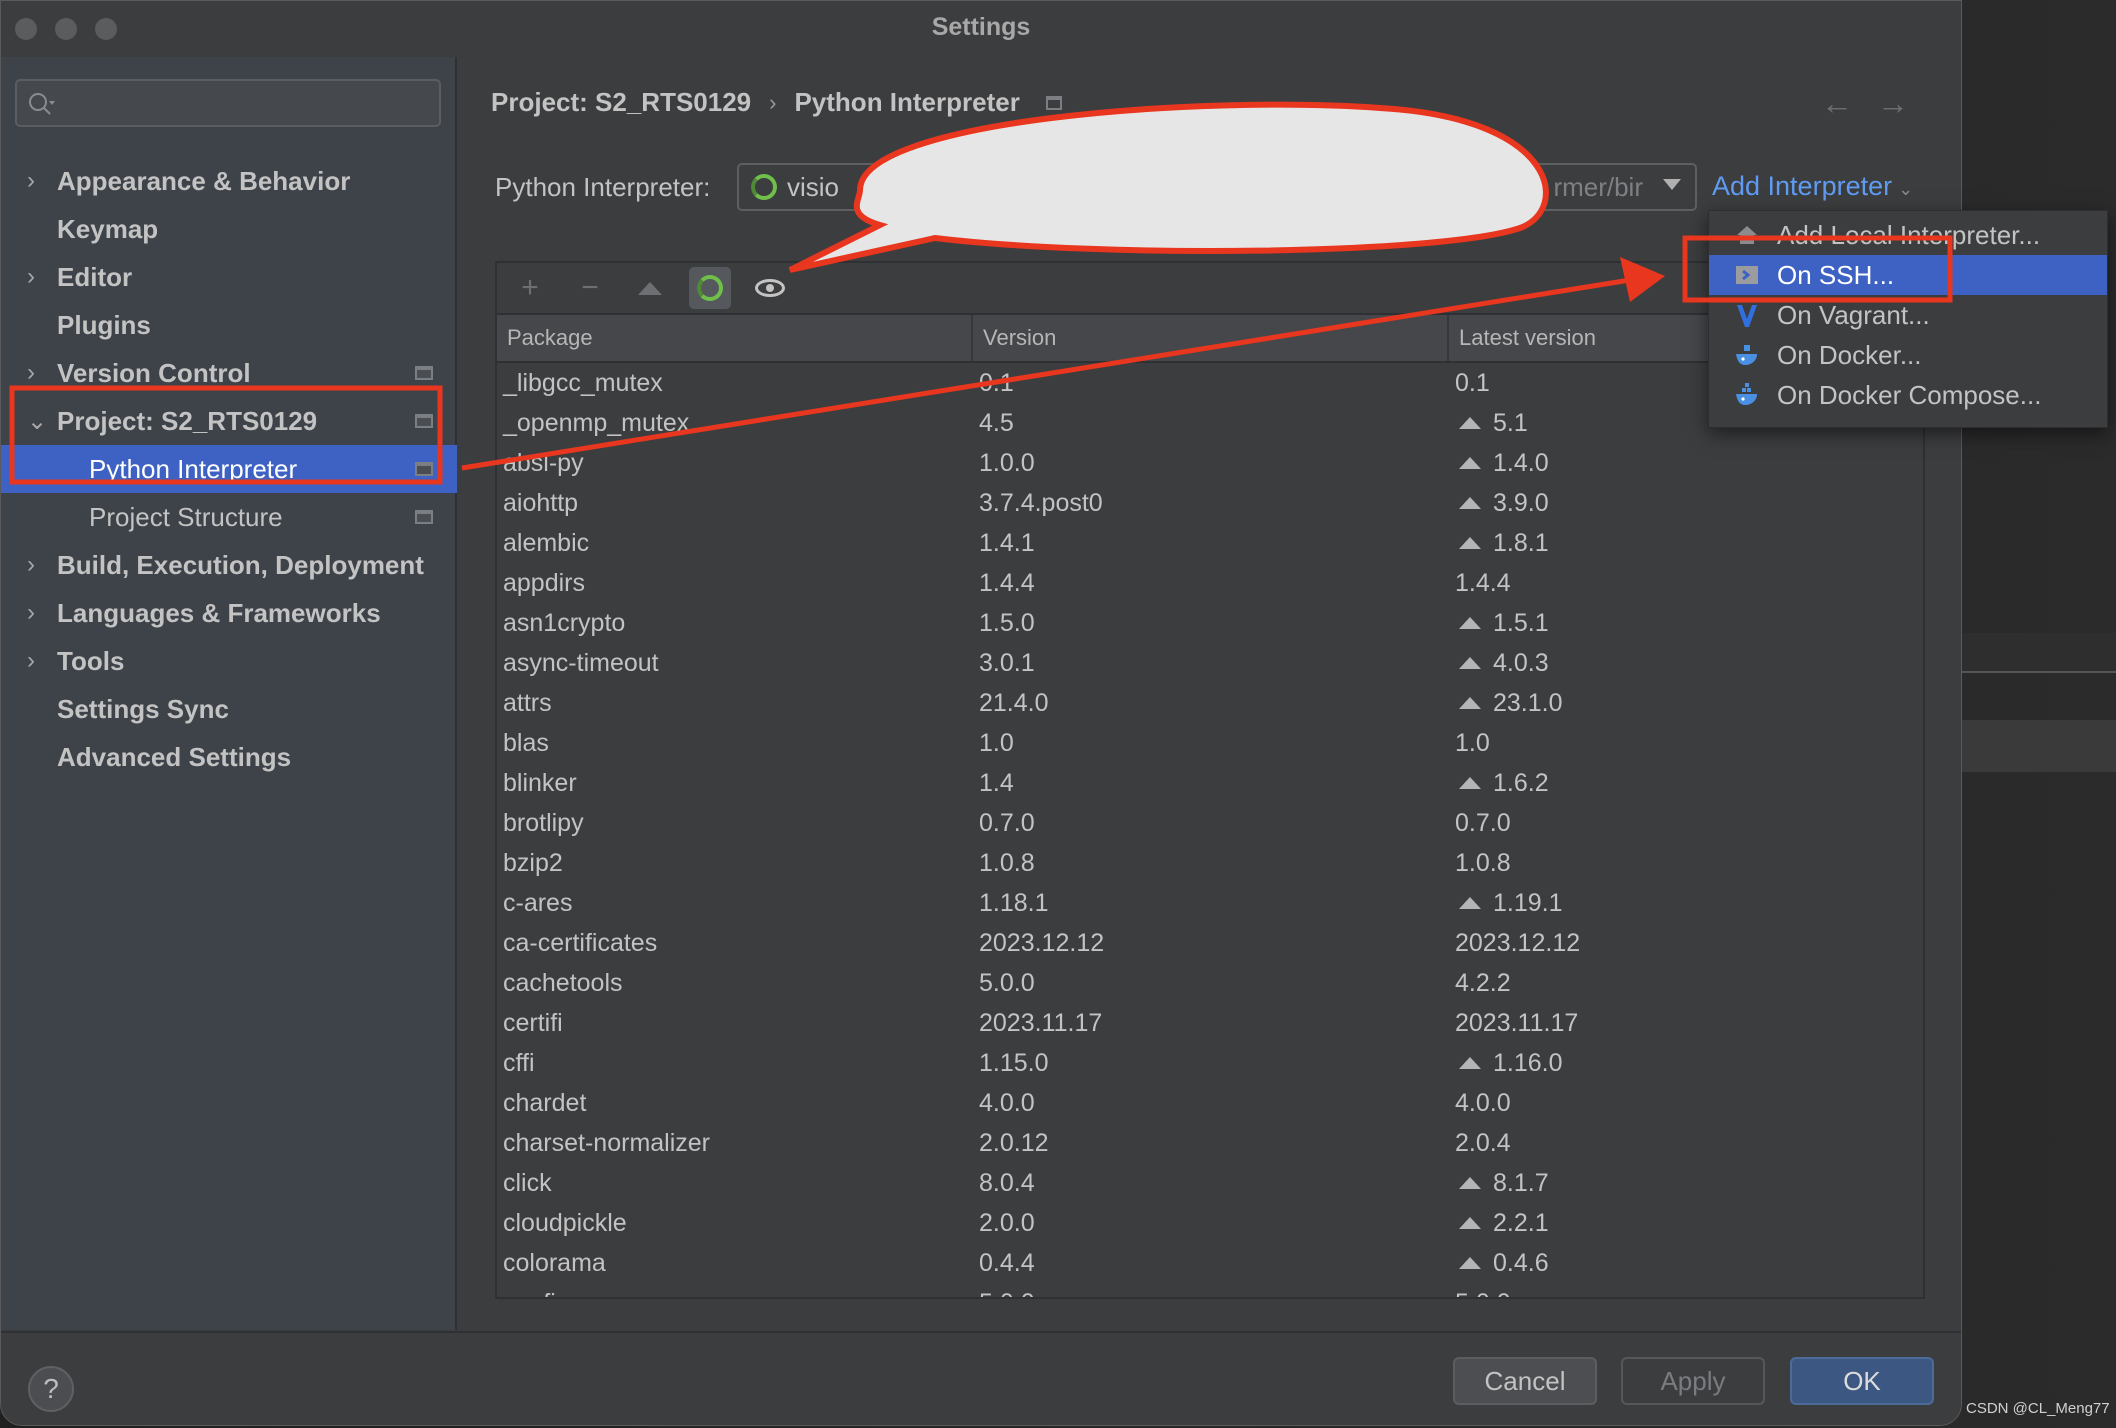  What do you see at coordinates (1210, 823) in the screenshot?
I see `table-row: brotlipy 0.7.0 0.7.0` at bounding box center [1210, 823].